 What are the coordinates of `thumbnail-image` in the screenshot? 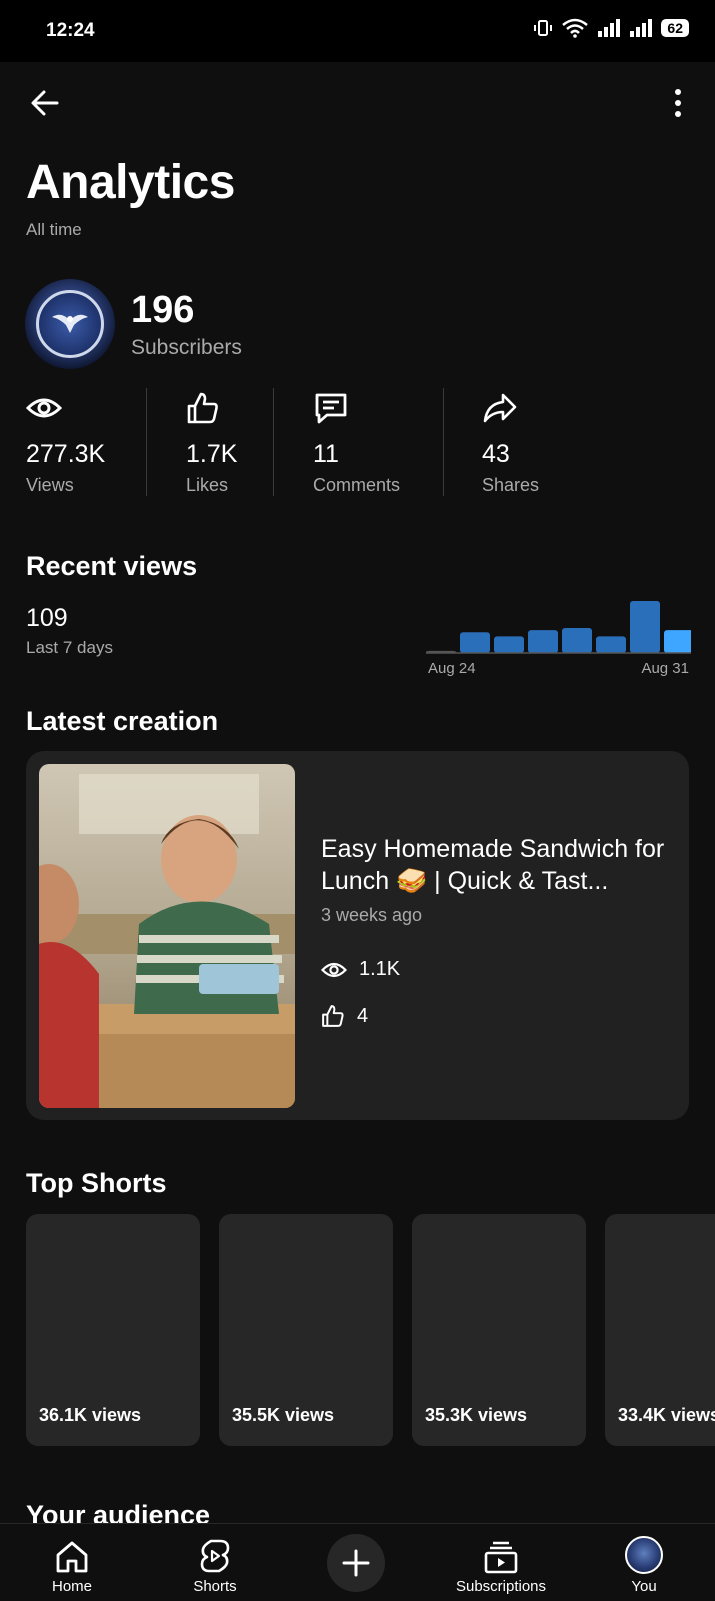 It's located at (167, 936).